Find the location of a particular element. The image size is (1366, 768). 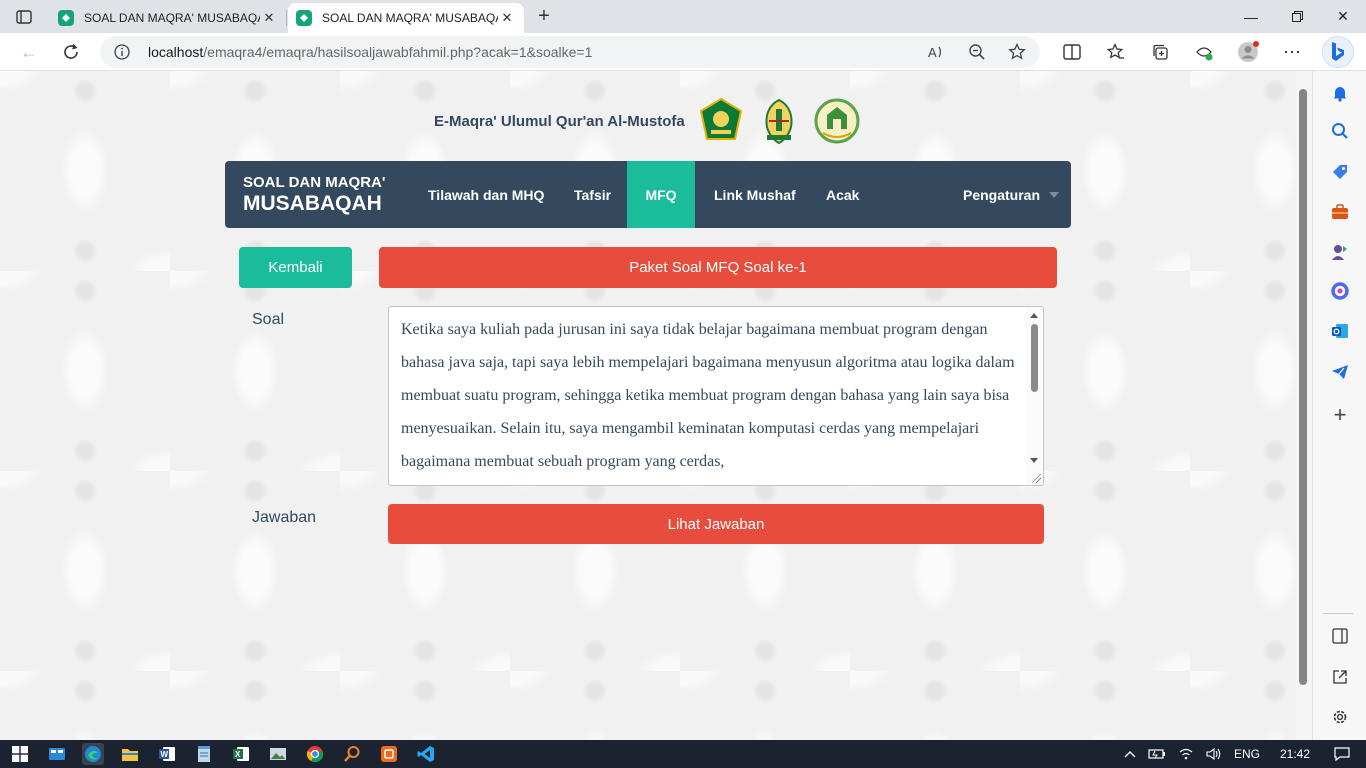

notification-bell-icon is located at coordinates (1340, 93).